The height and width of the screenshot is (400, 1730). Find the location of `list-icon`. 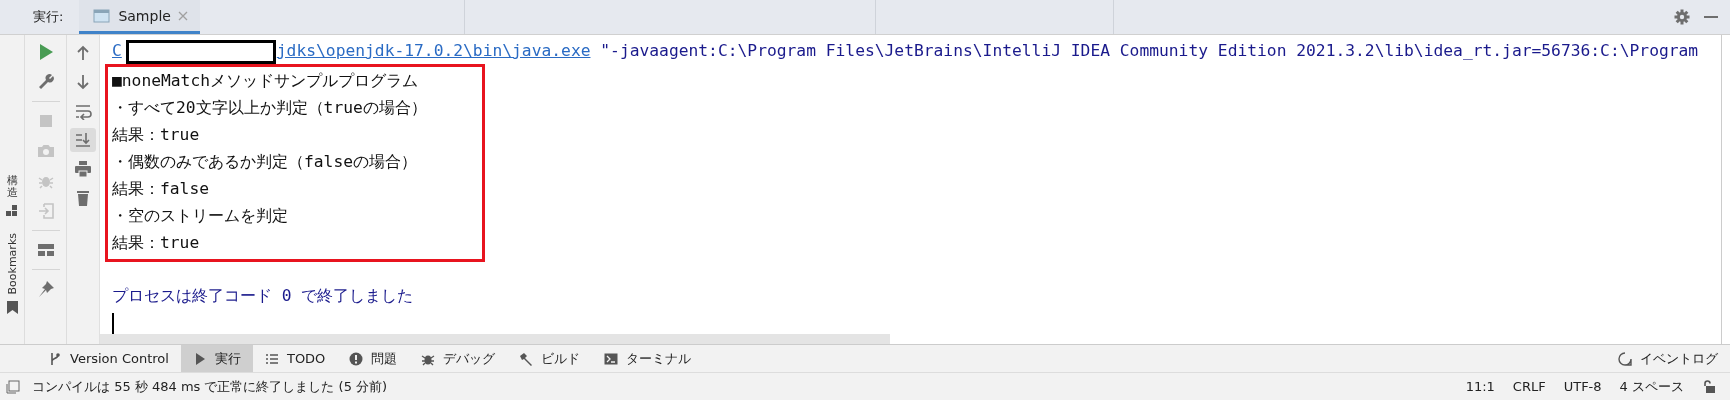

list-icon is located at coordinates (271, 358).